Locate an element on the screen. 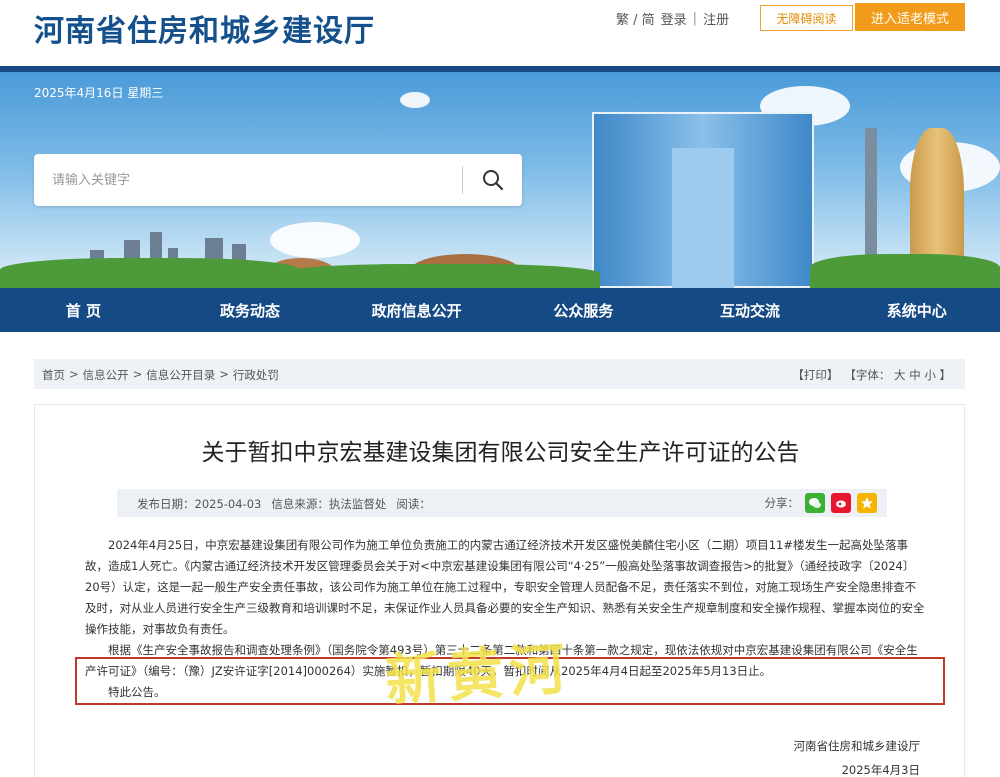  font-size-controls: 【字体： 大 中 小 】 is located at coordinates (897, 375).